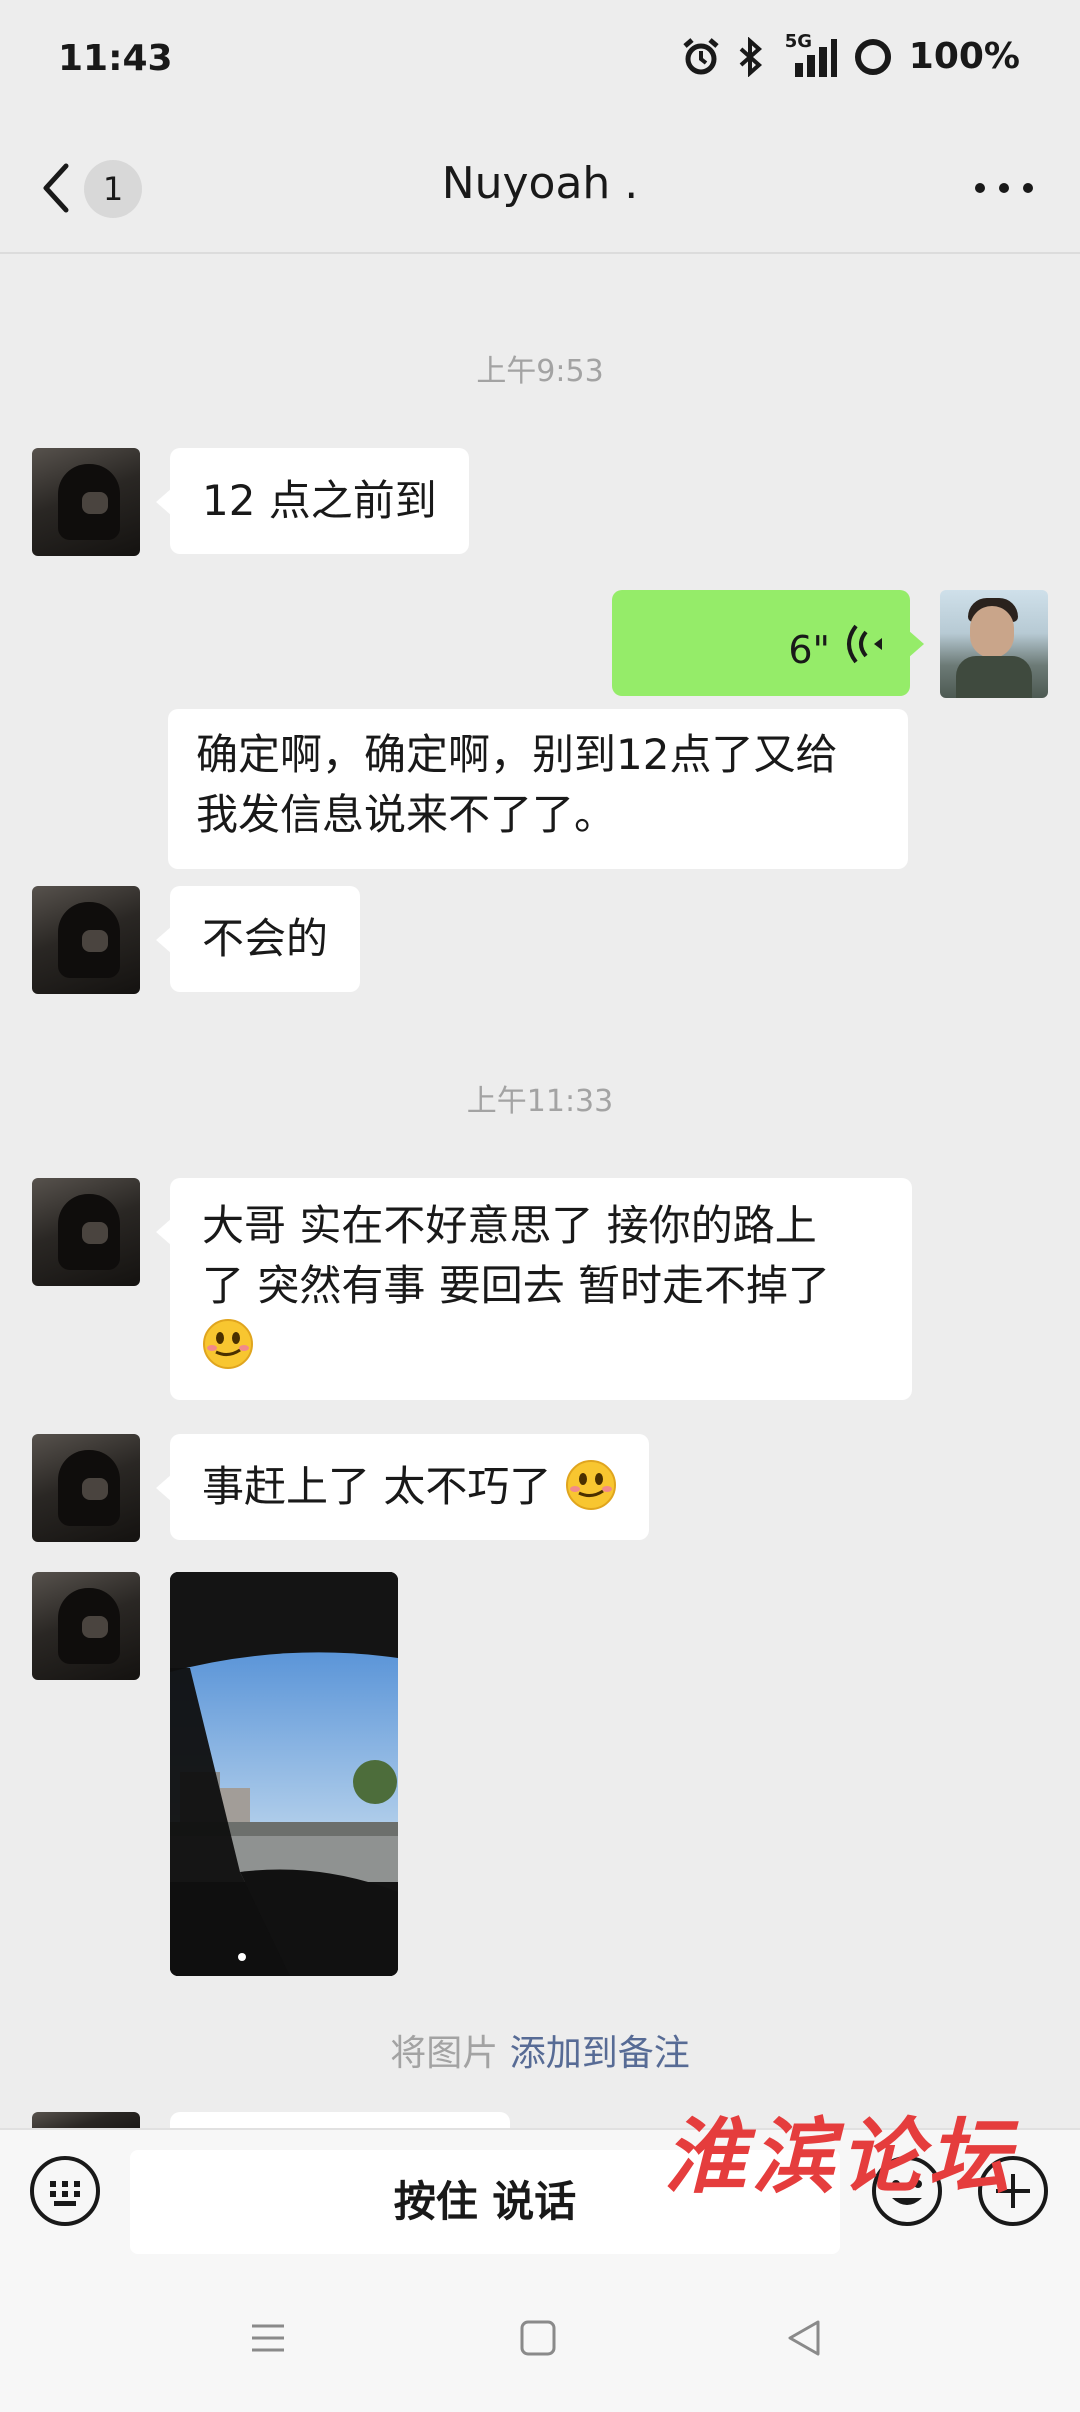 Image resolution: width=1080 pixels, height=2412 pixels. I want to click on menu-icon, so click(268, 2338).